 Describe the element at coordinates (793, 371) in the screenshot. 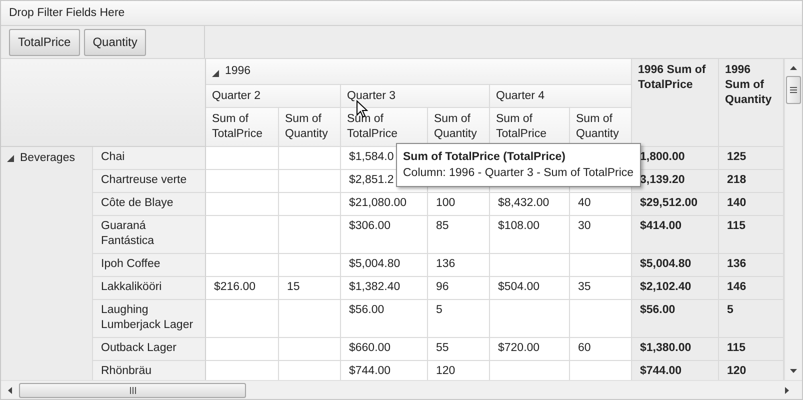

I see `scroll-down-arrow-icon` at that location.